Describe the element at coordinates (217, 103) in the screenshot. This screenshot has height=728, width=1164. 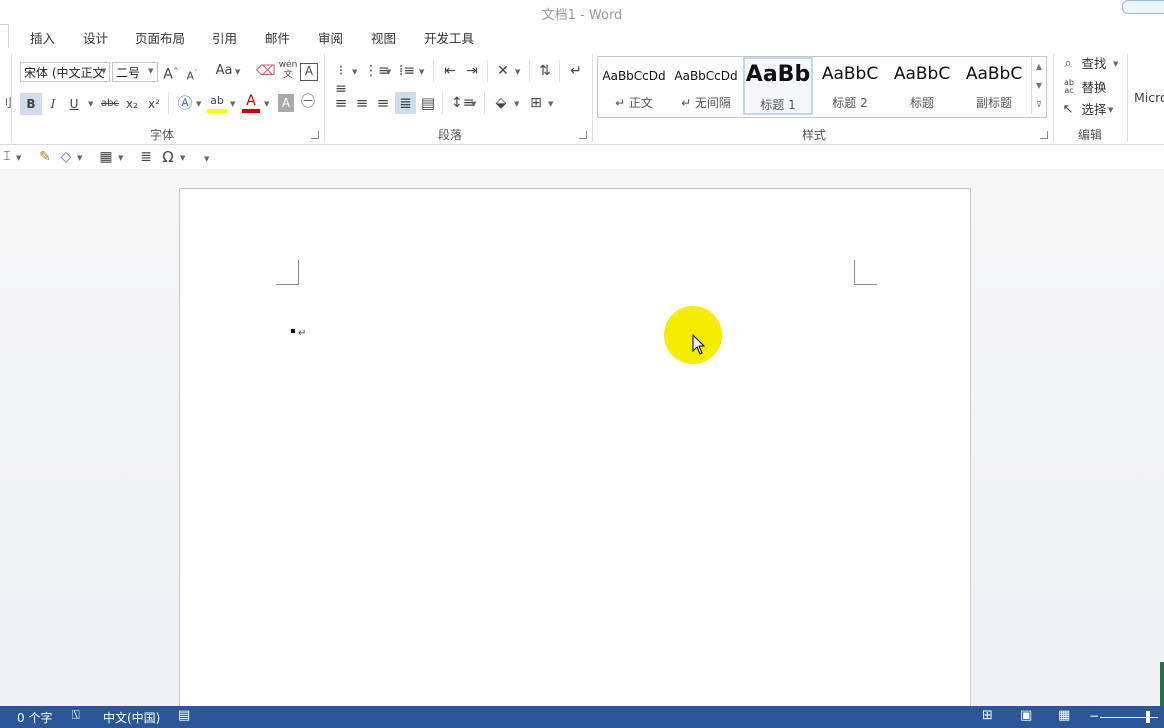
I see `highlight-color-icon: ab` at that location.